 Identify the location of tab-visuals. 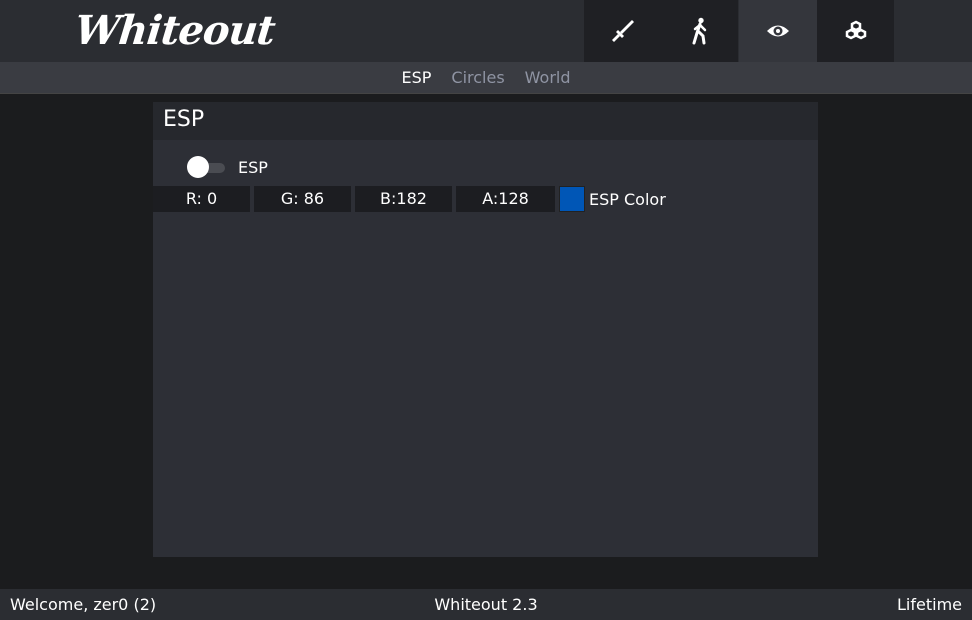
(778, 31).